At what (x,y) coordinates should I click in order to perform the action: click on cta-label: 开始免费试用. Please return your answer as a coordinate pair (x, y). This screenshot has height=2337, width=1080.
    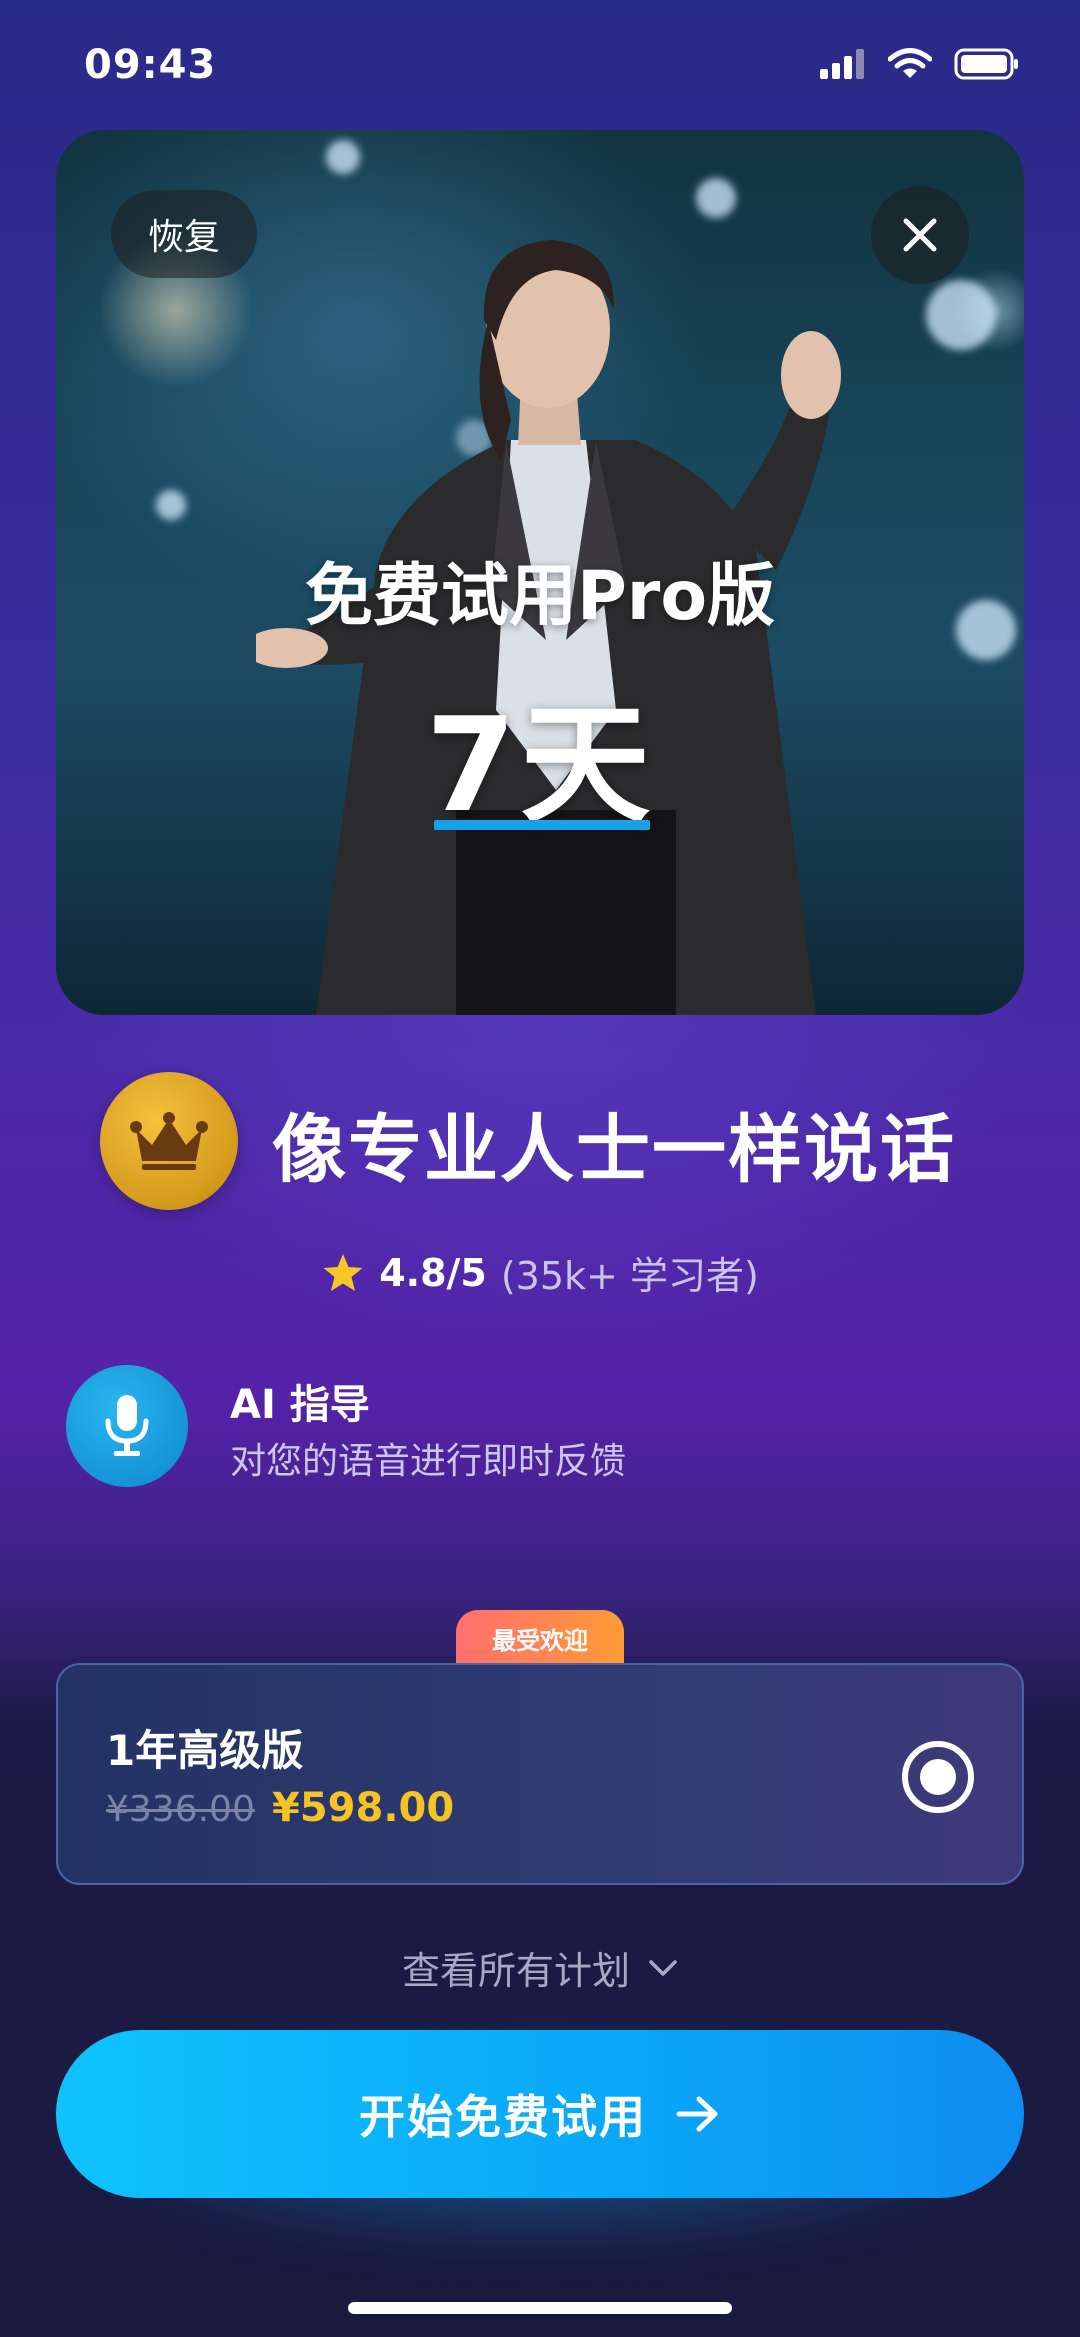
    Looking at the image, I should click on (503, 2117).